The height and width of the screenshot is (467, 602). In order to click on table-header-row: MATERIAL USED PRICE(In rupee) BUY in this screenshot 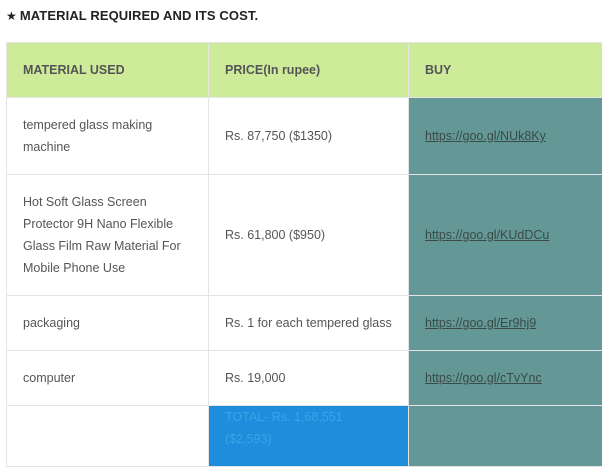, I will do `click(304, 70)`.